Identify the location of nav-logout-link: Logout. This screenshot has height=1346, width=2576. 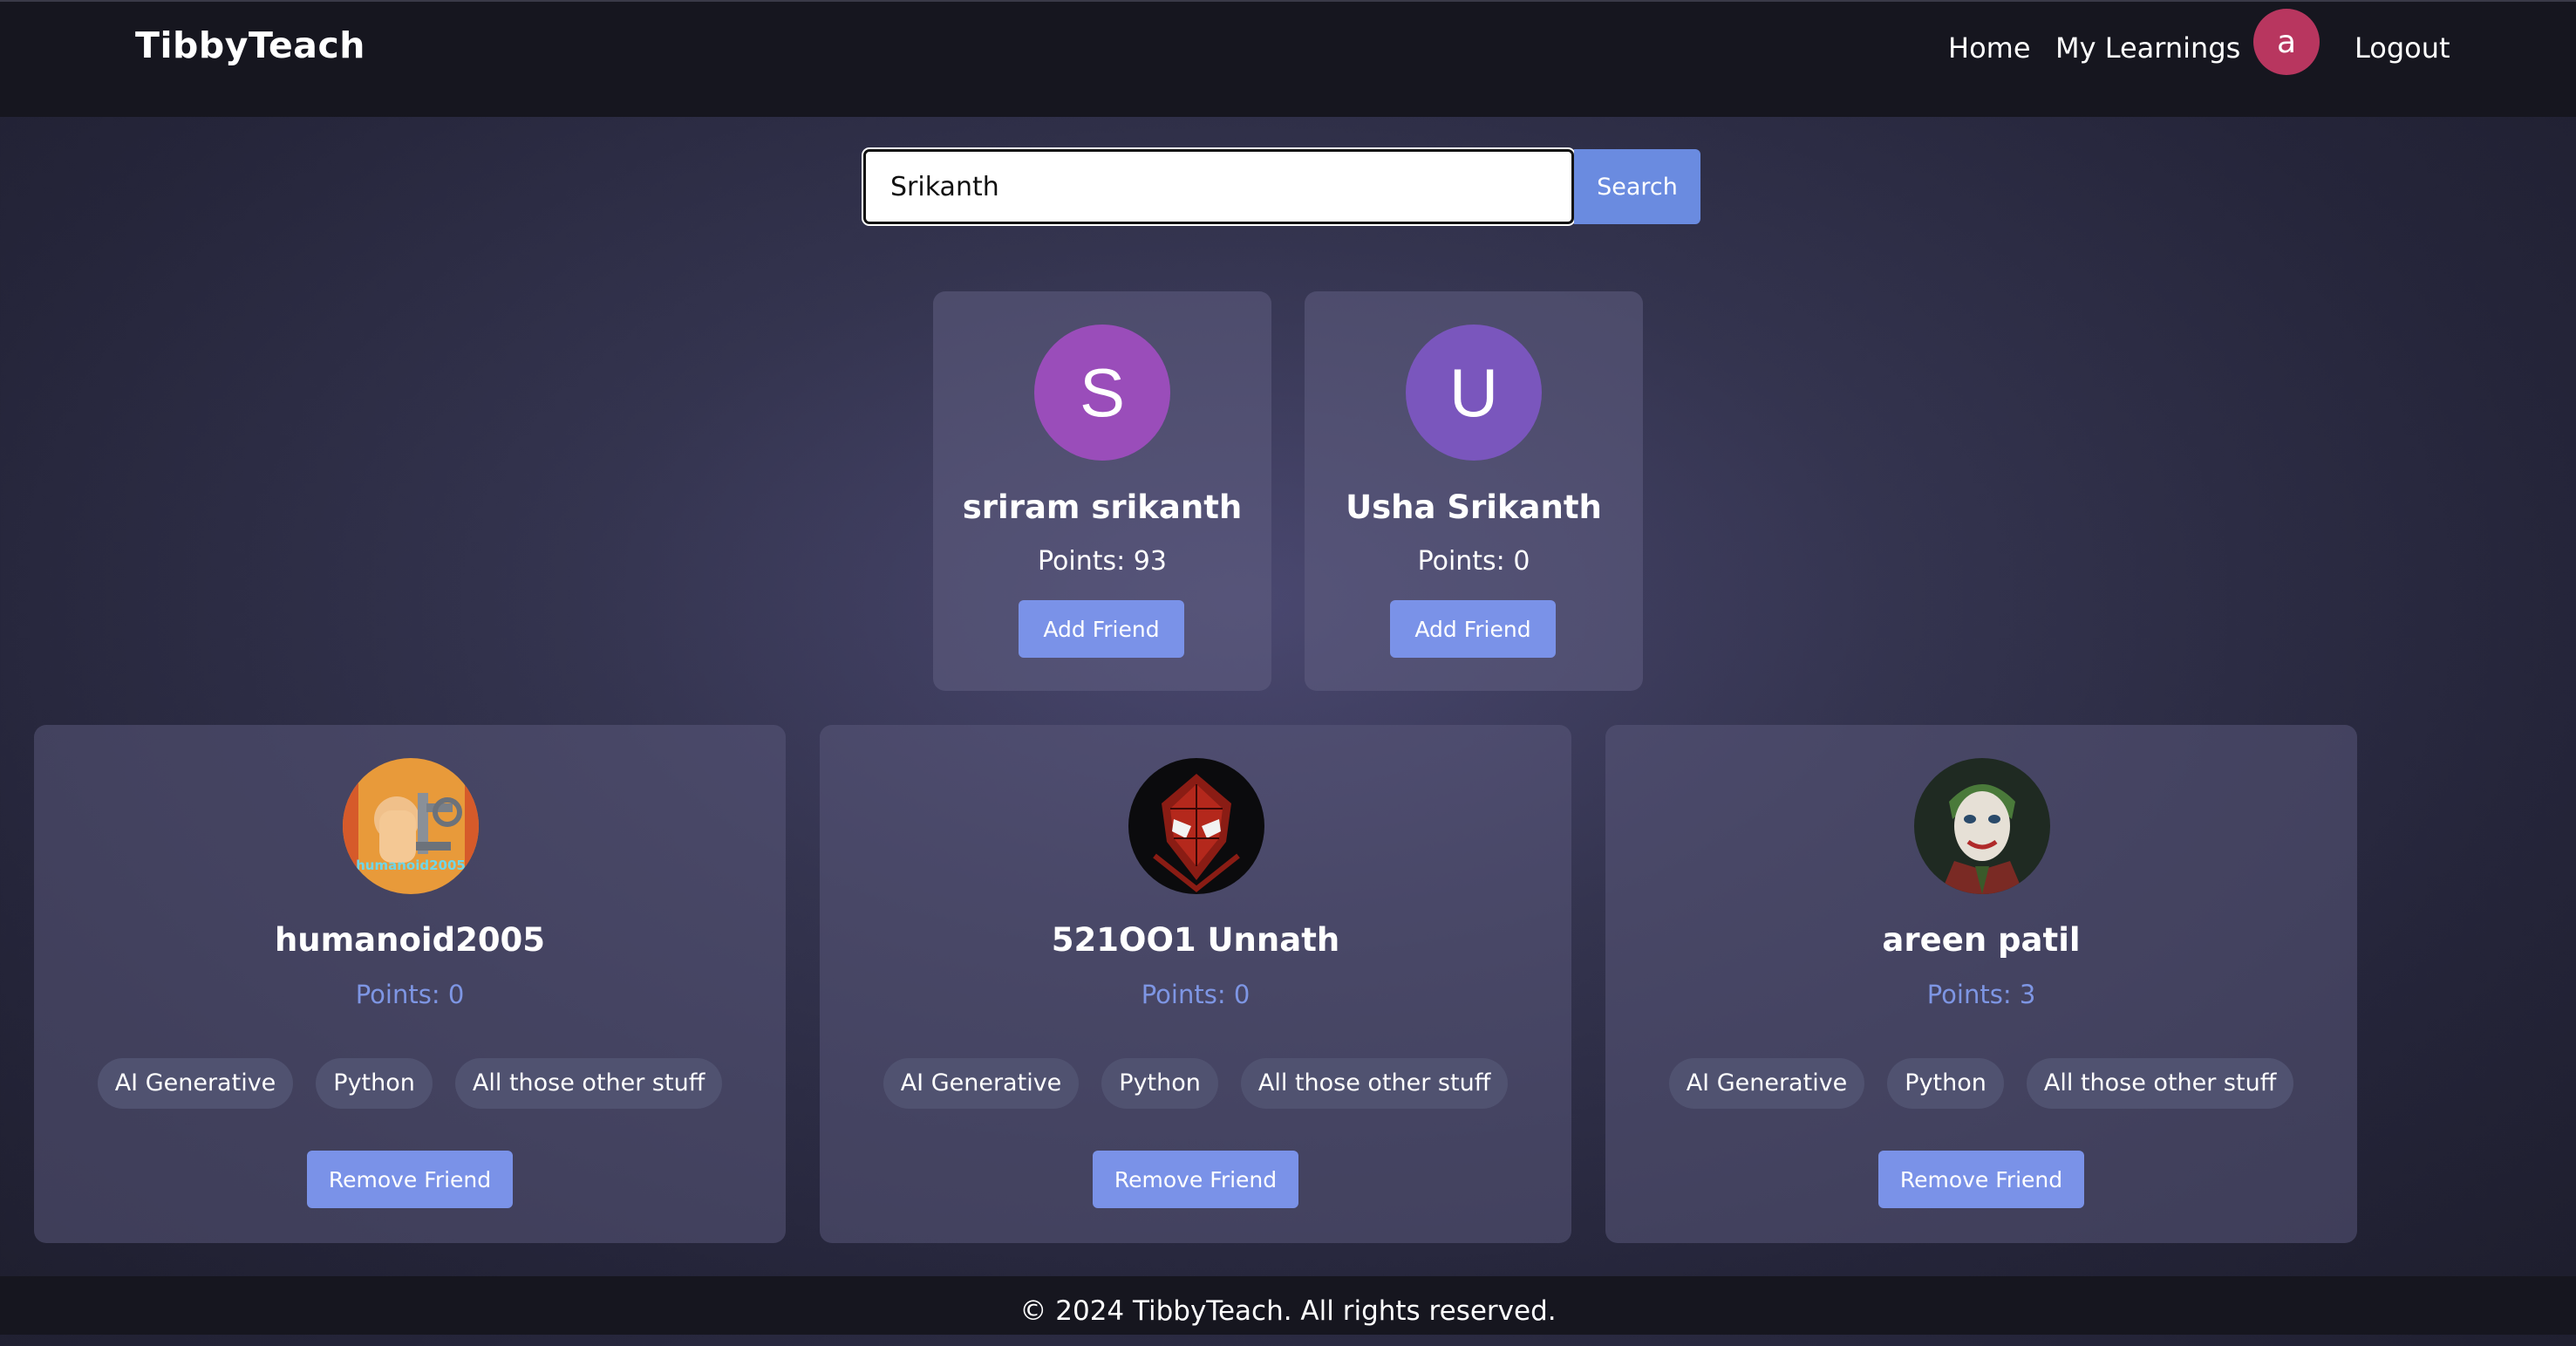
(2403, 48).